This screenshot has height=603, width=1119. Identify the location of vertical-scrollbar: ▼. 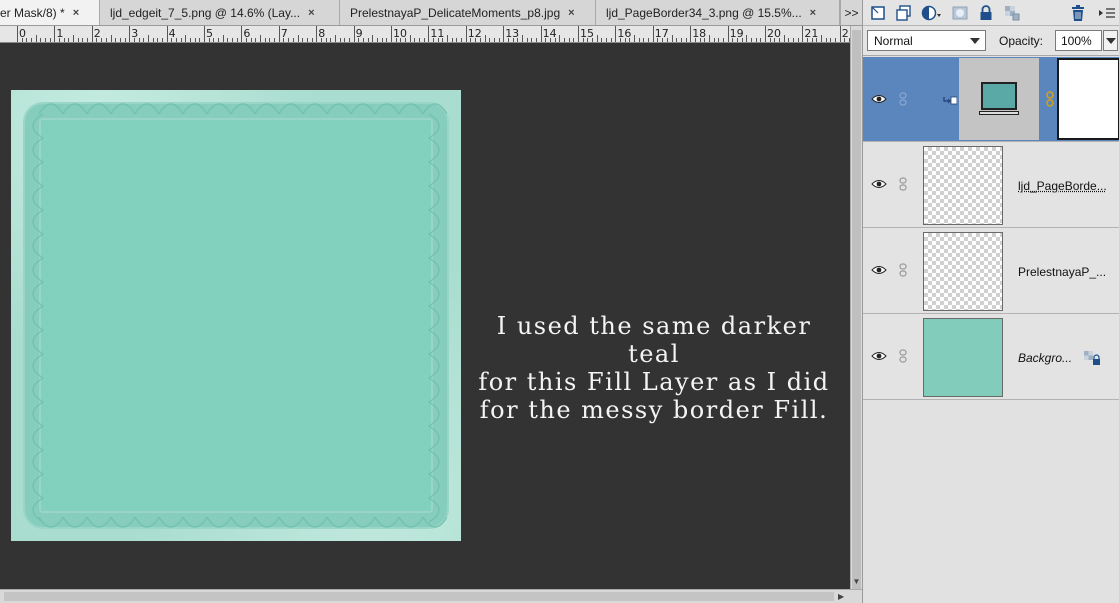
(856, 312).